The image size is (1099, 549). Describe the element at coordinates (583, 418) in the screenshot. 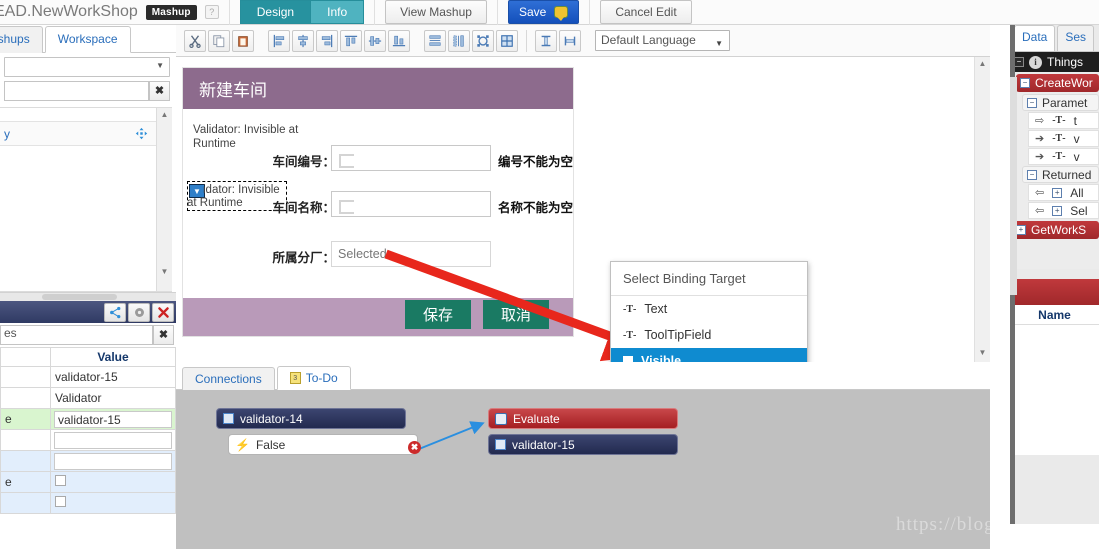

I see `node-evaluate: Evaluate` at that location.